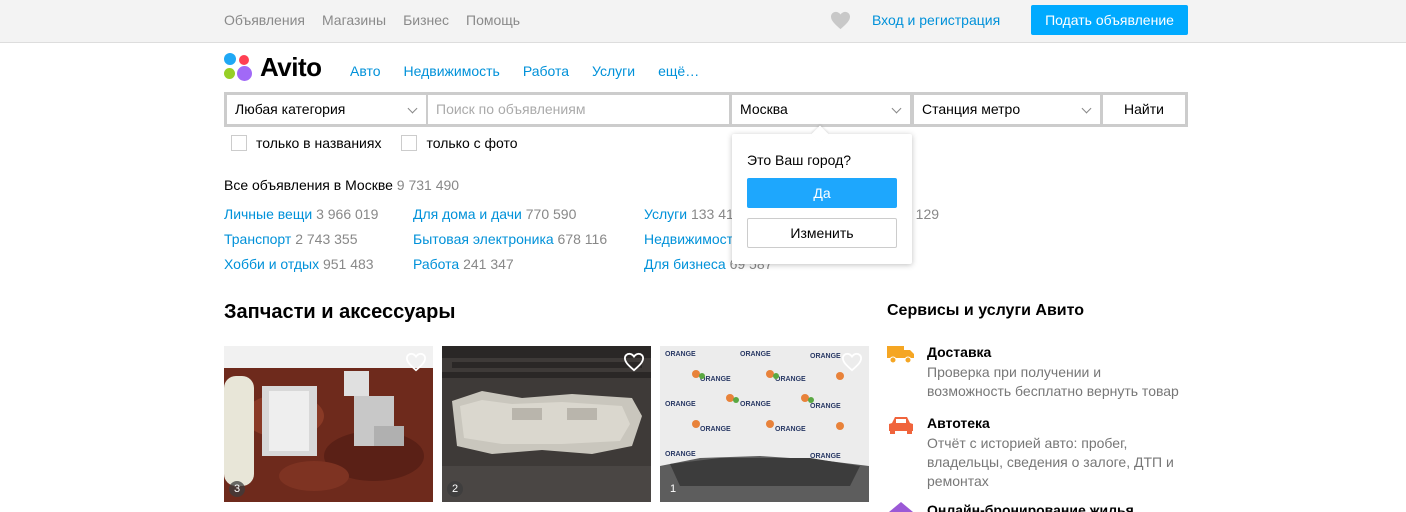 This screenshot has height=512, width=1406. What do you see at coordinates (820, 134) in the screenshot?
I see `popover-arrow` at bounding box center [820, 134].